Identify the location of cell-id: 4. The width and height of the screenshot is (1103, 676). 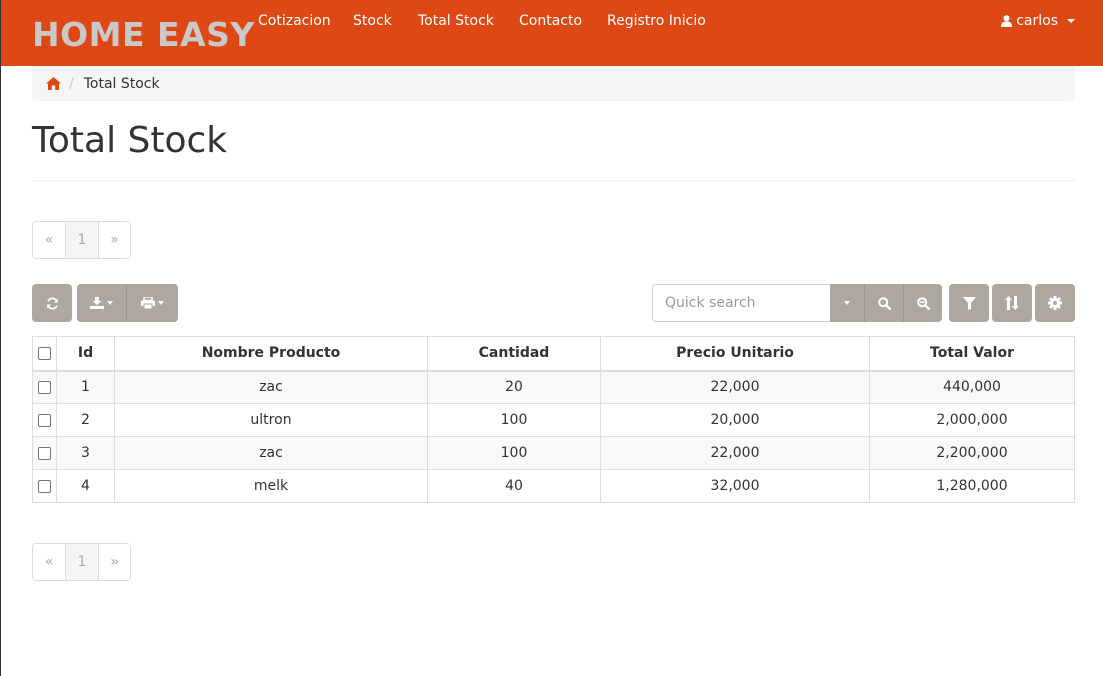
(85, 486).